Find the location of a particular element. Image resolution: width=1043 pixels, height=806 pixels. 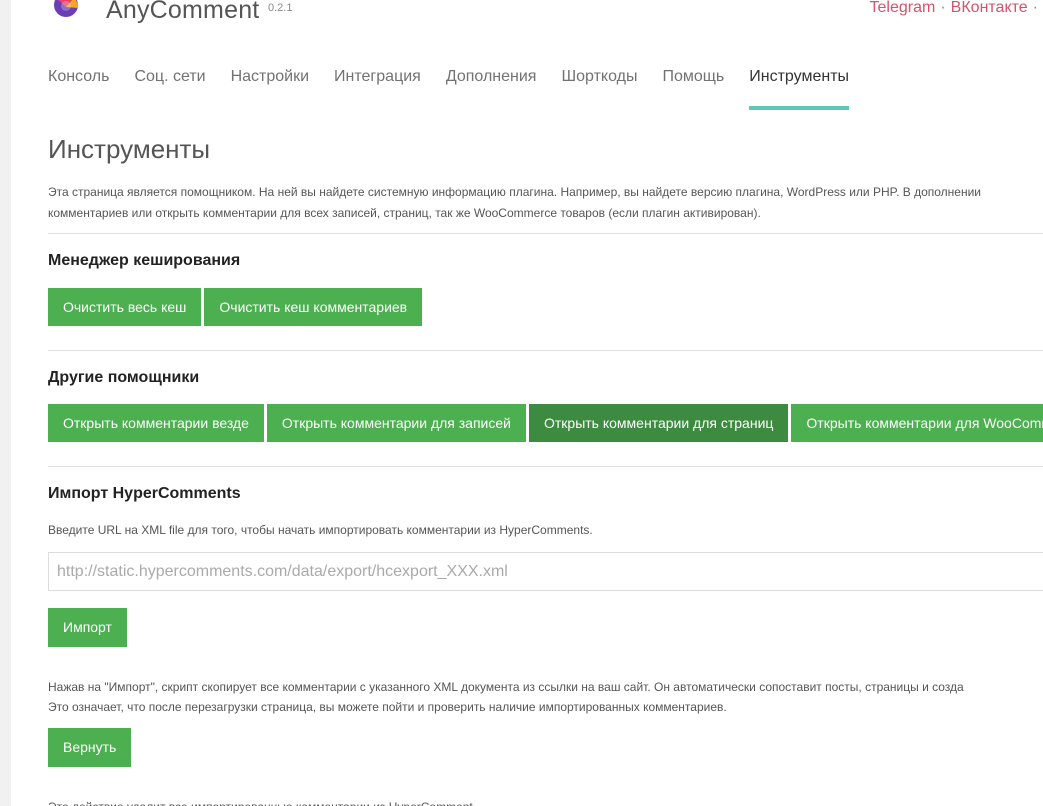

import-button: Импорт is located at coordinates (87, 627).